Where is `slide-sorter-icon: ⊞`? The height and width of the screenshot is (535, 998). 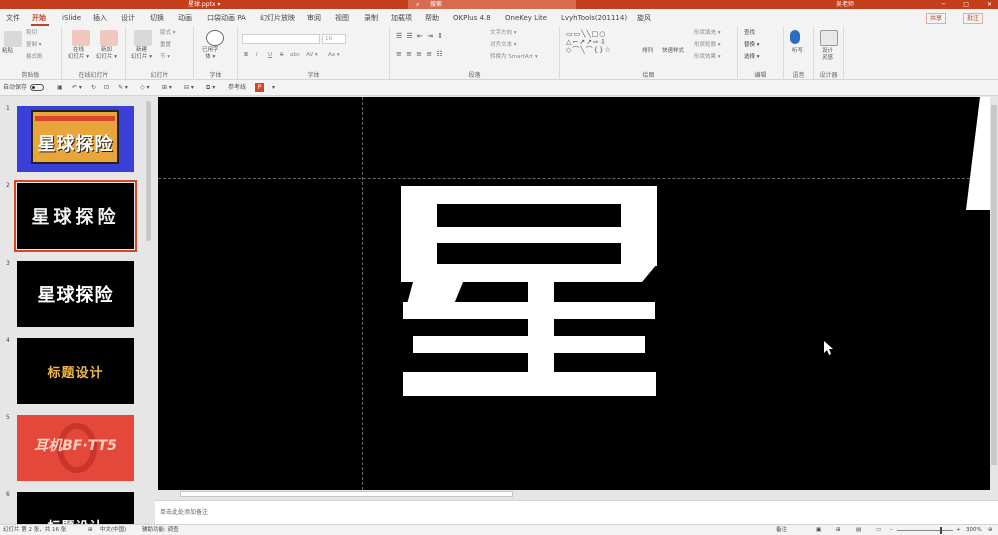
slide-sorter-icon: ⊞ is located at coordinates (838, 530).